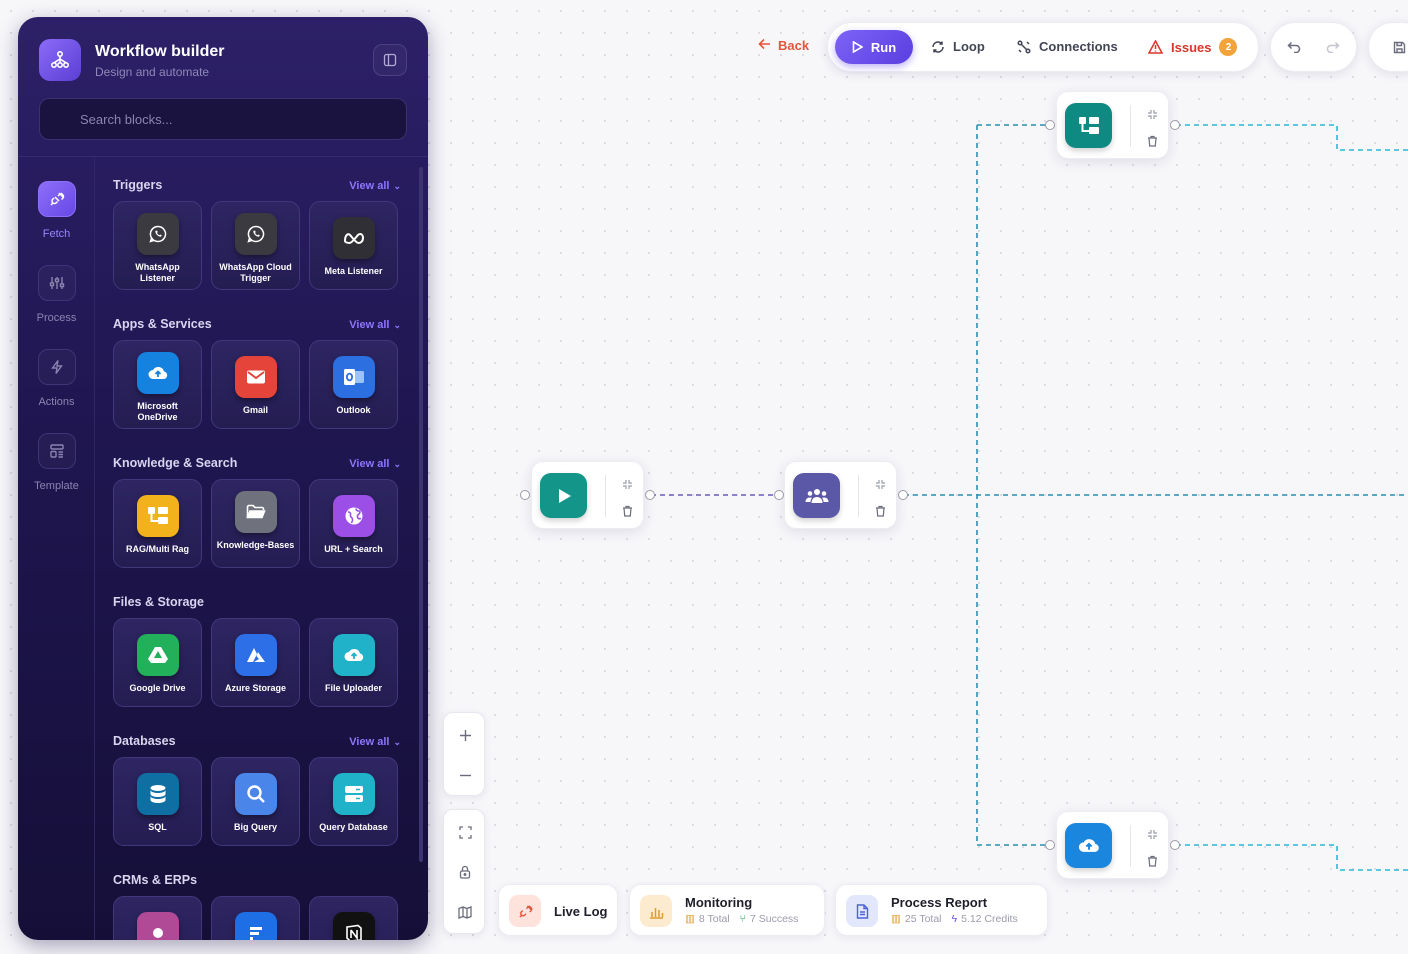  I want to click on start-node-output-port, so click(650, 495).